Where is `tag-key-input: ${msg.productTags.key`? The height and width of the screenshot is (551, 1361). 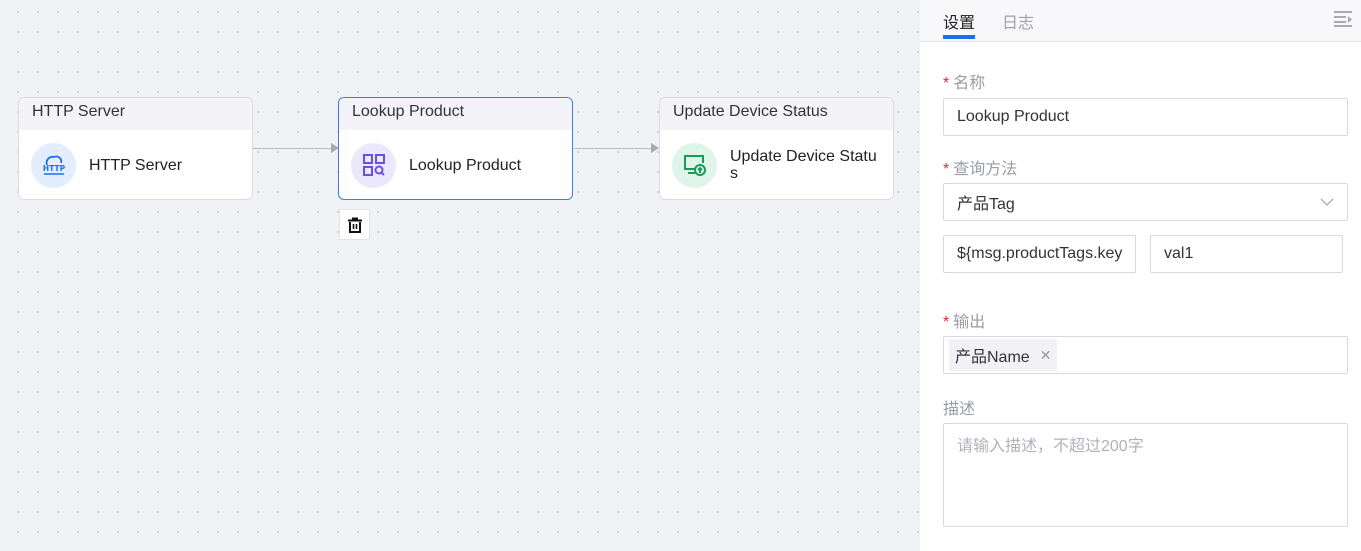 tag-key-input: ${msg.productTags.key is located at coordinates (1039, 254).